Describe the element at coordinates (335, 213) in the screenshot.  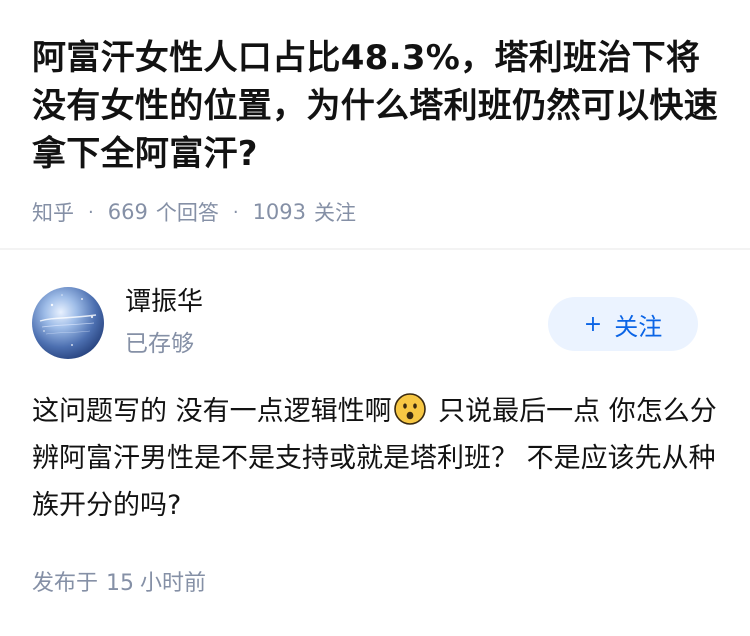
I see `follower-count-label: 关注` at that location.